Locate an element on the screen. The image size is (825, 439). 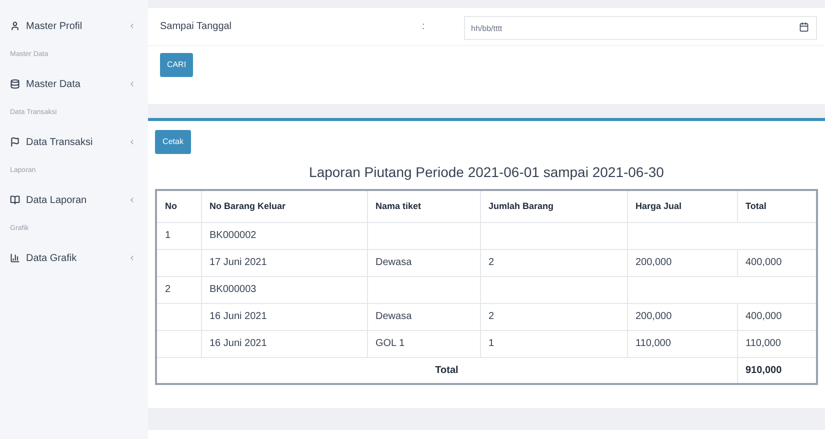
user-icon is located at coordinates (15, 26).